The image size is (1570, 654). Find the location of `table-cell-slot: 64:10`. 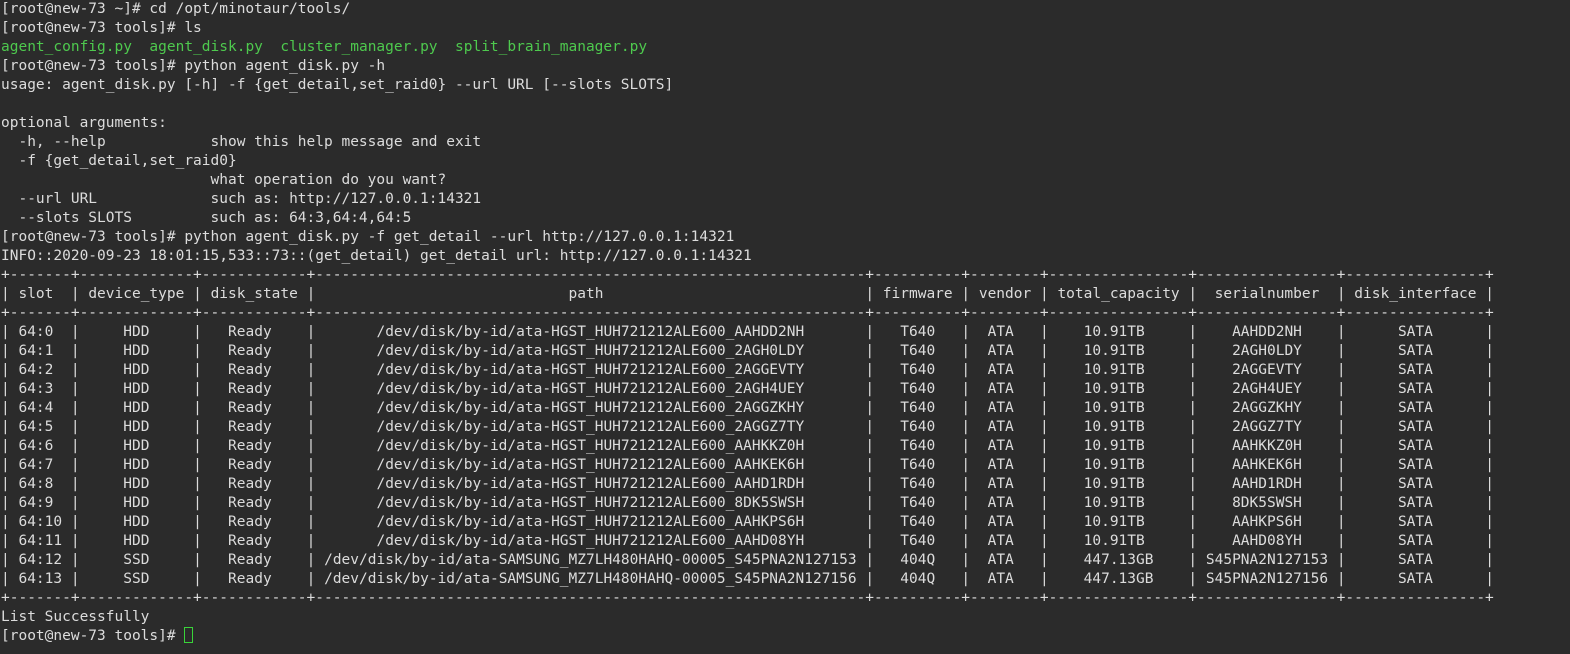

table-cell-slot: 64:10 is located at coordinates (40, 522).